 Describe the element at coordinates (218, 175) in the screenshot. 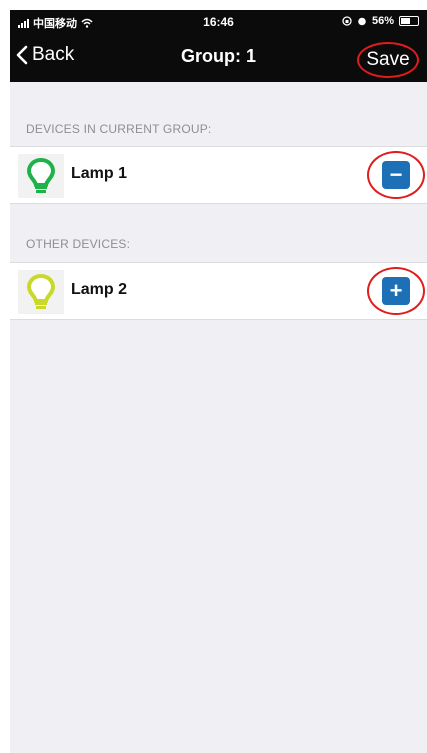

I see `list-item-lamp-1: Lamp 1 −` at that location.